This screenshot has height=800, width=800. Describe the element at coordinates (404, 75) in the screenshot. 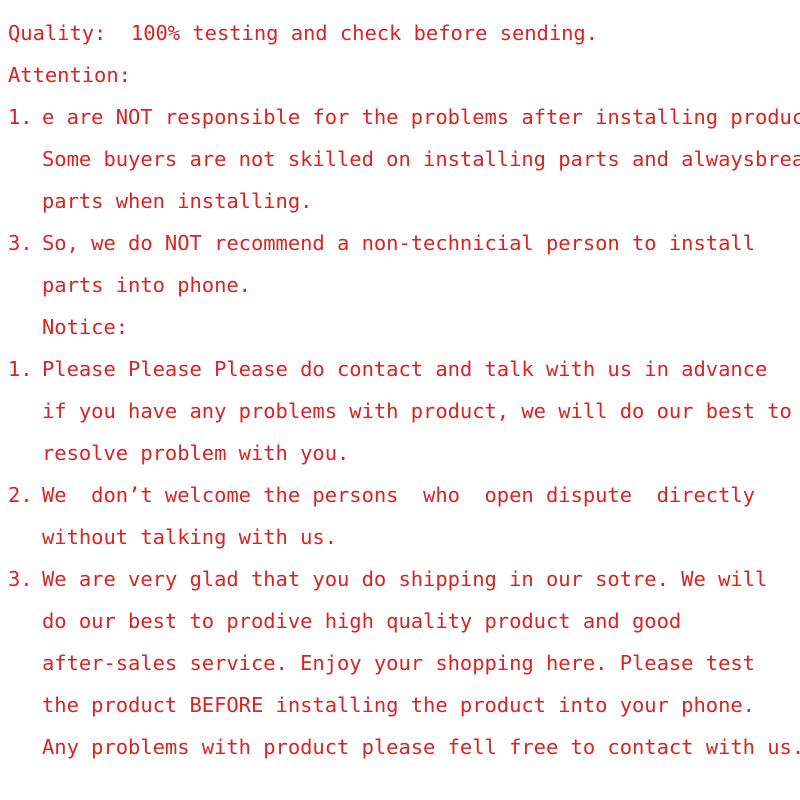

I see `attention-heading: Attention:` at that location.